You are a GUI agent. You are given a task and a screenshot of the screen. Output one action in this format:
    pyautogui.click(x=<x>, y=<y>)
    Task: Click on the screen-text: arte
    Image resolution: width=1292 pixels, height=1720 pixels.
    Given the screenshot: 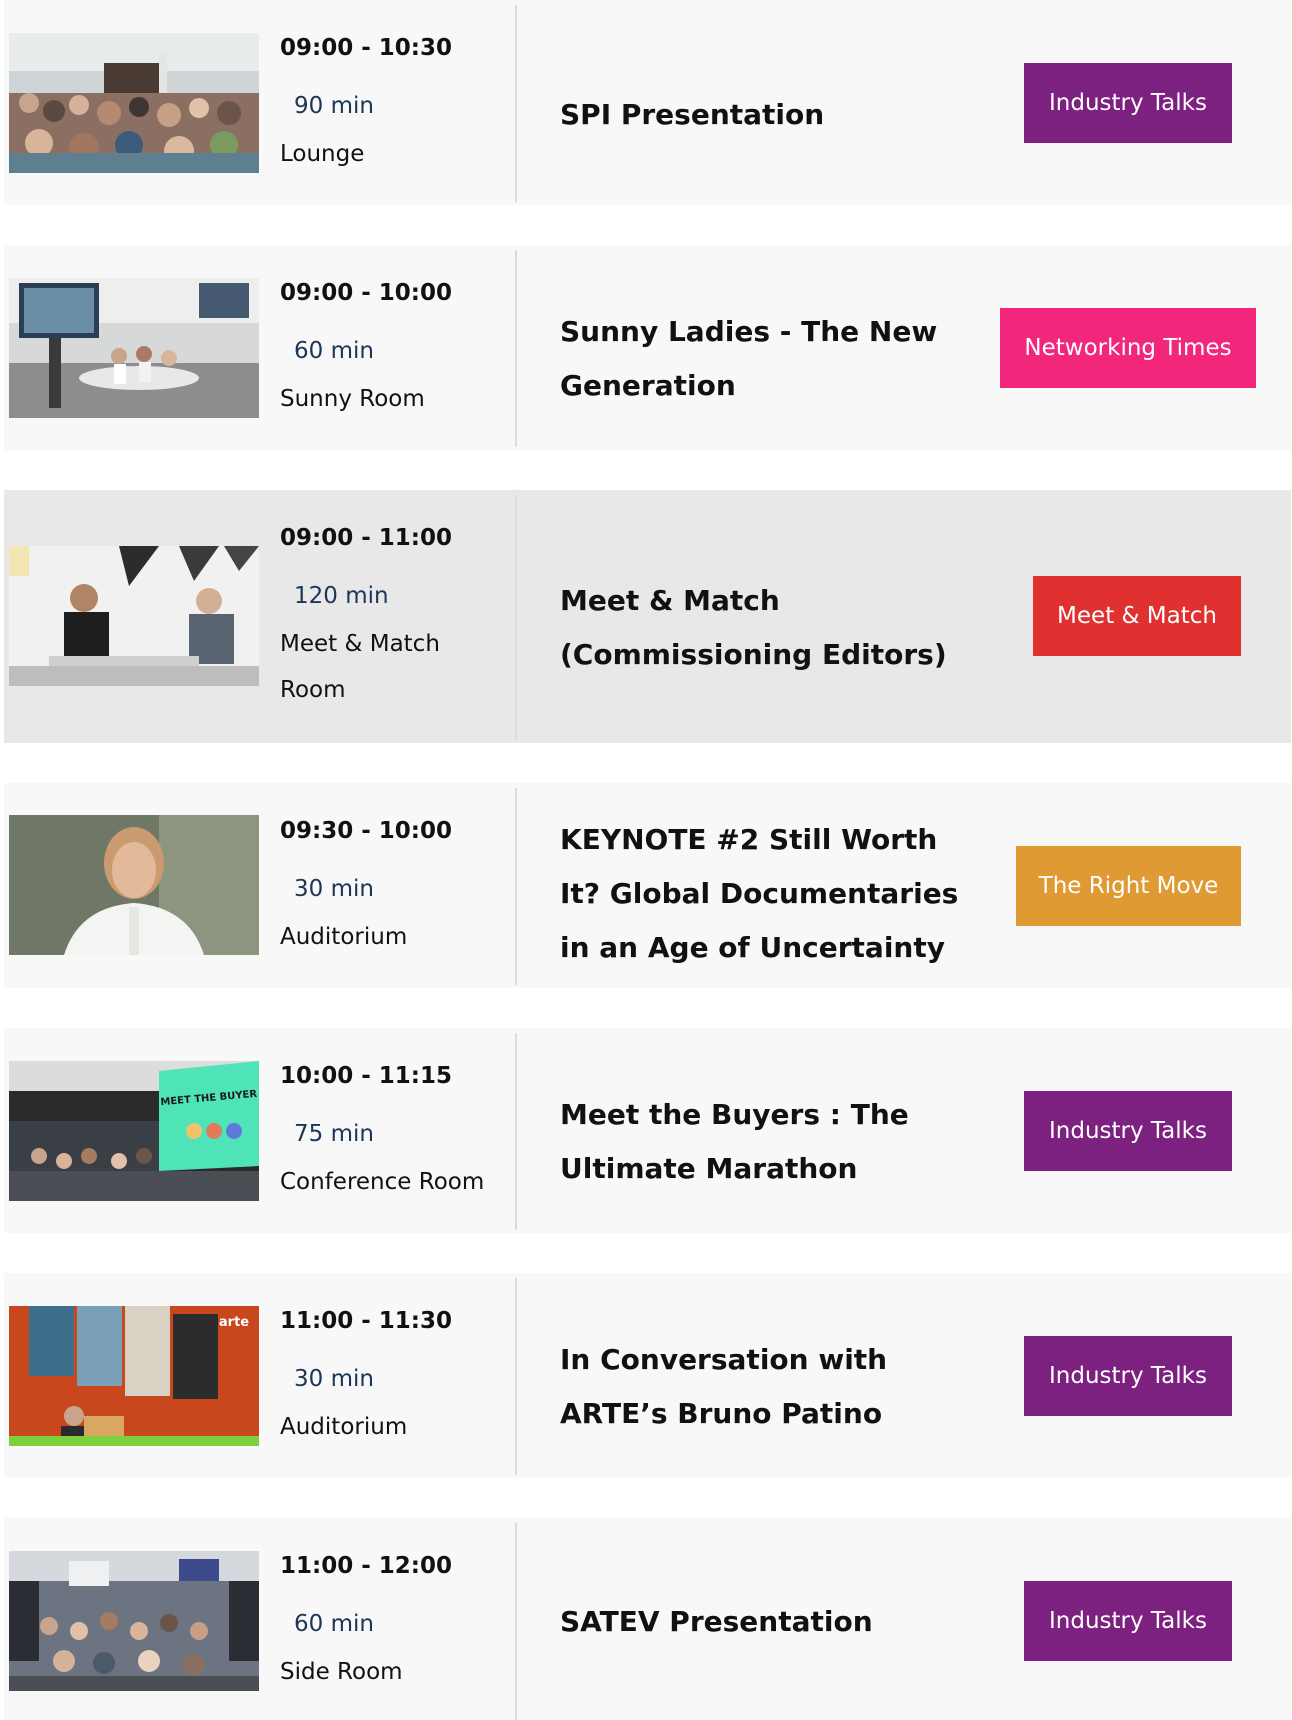 What is the action you would take?
    pyautogui.click(x=234, y=1322)
    